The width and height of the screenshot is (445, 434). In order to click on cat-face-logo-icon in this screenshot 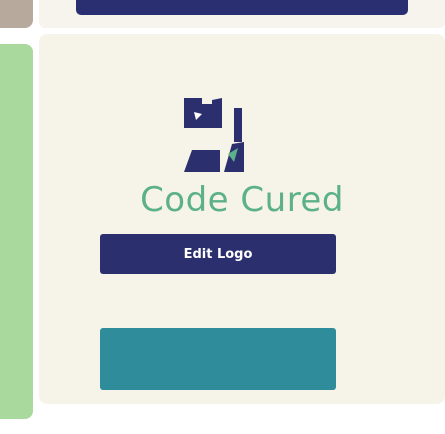, I will do `click(214, 135)`.